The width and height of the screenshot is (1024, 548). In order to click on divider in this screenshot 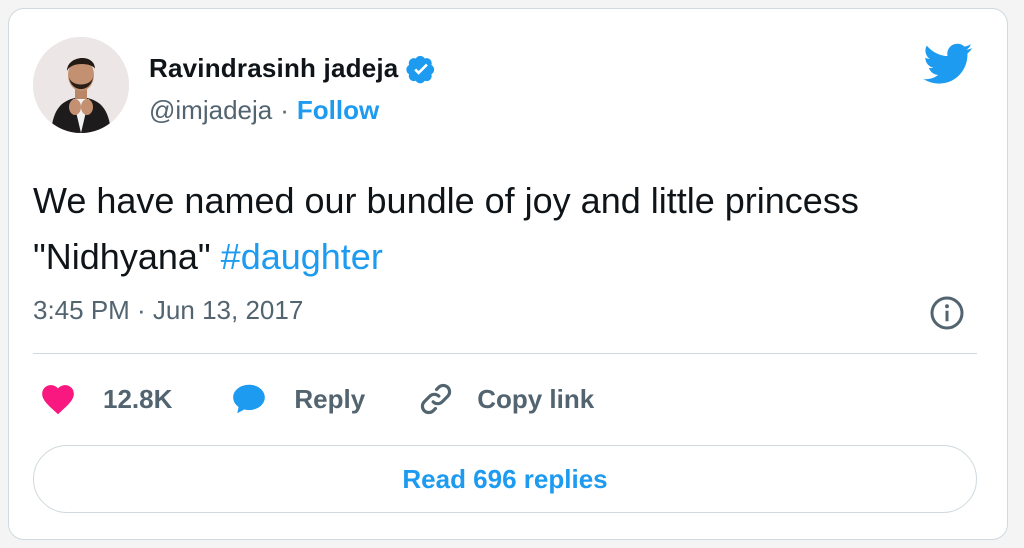, I will do `click(505, 353)`.